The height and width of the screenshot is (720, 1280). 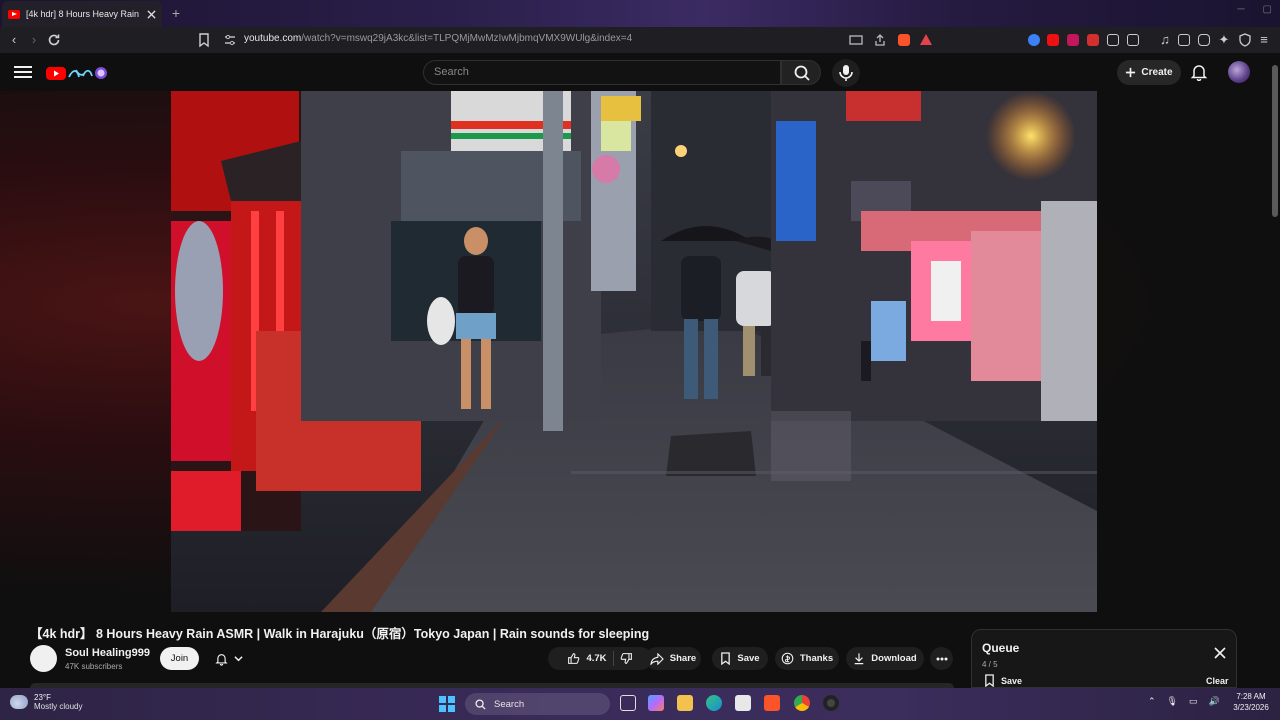 What do you see at coordinates (1165, 40) in the screenshot?
I see `music-icon: ♫` at bounding box center [1165, 40].